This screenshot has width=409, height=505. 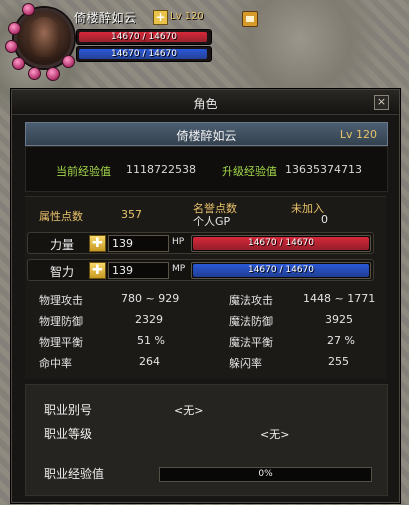 I want to click on character-name-bar: 倚楼醉如云 Lv 120, so click(x=206, y=134).